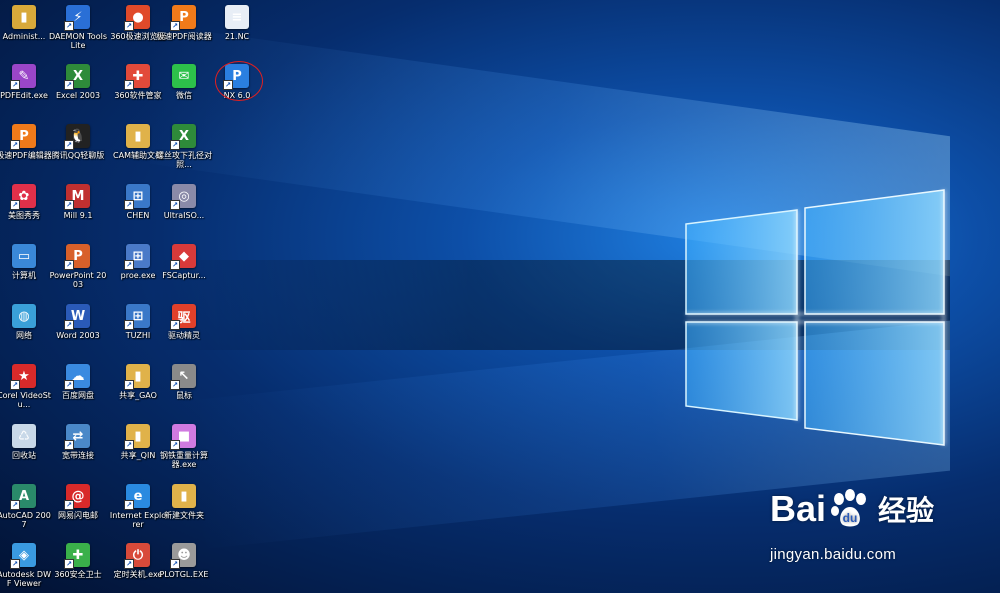 This screenshot has width=1000, height=593. I want to click on dwf-viewer-icon: ◈ ↗, so click(23, 556).